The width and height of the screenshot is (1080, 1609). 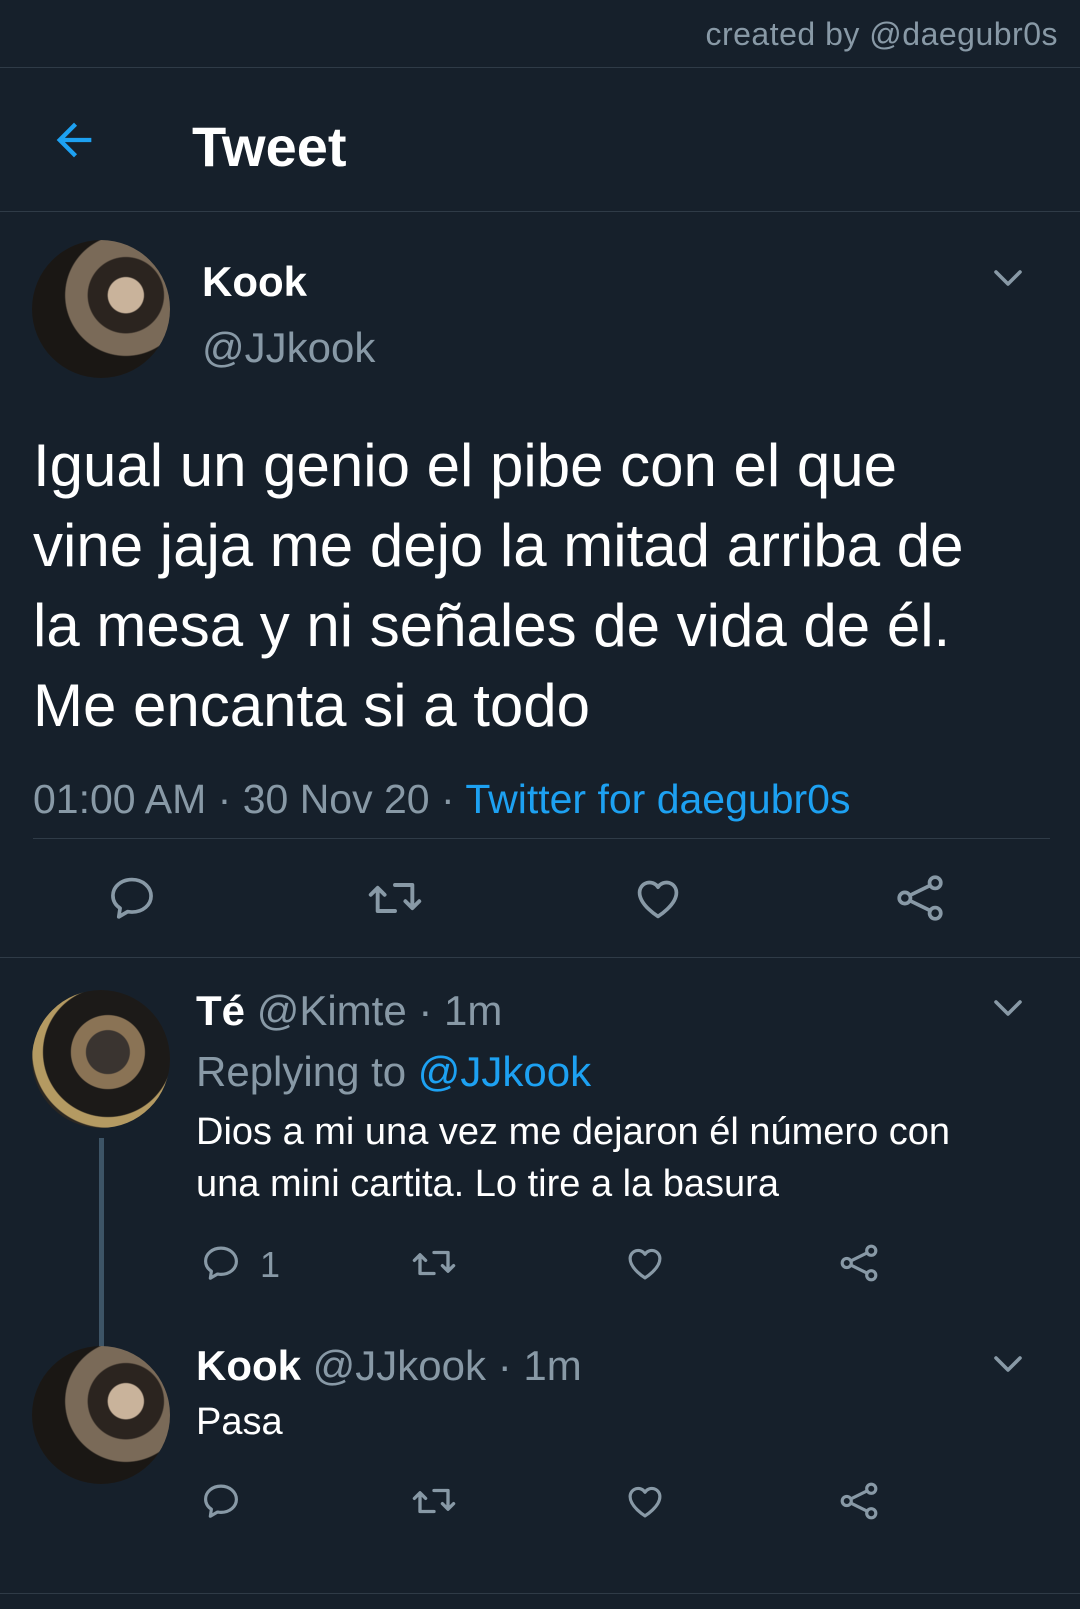 What do you see at coordinates (540, 211) in the screenshot?
I see `header-divider` at bounding box center [540, 211].